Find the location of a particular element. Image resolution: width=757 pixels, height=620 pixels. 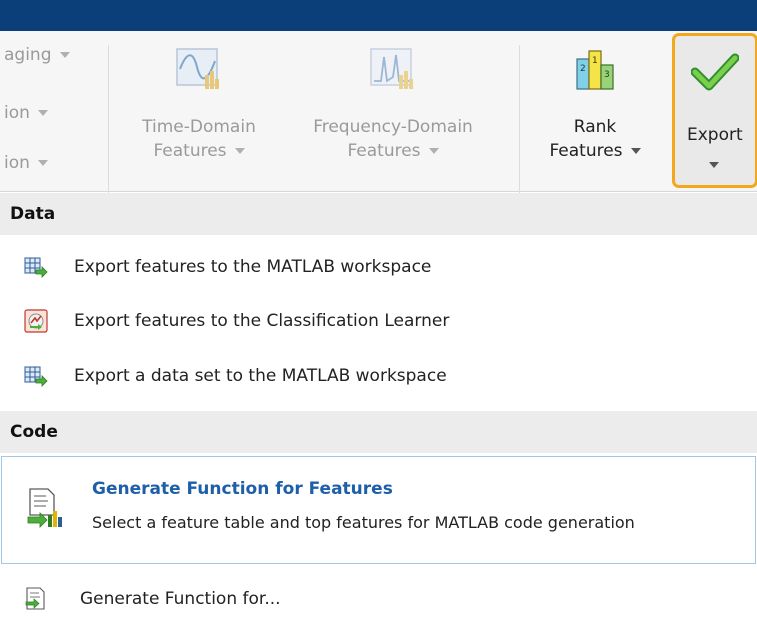

frequency-domain-label-1: Frequency-Domain is located at coordinates (393, 127).